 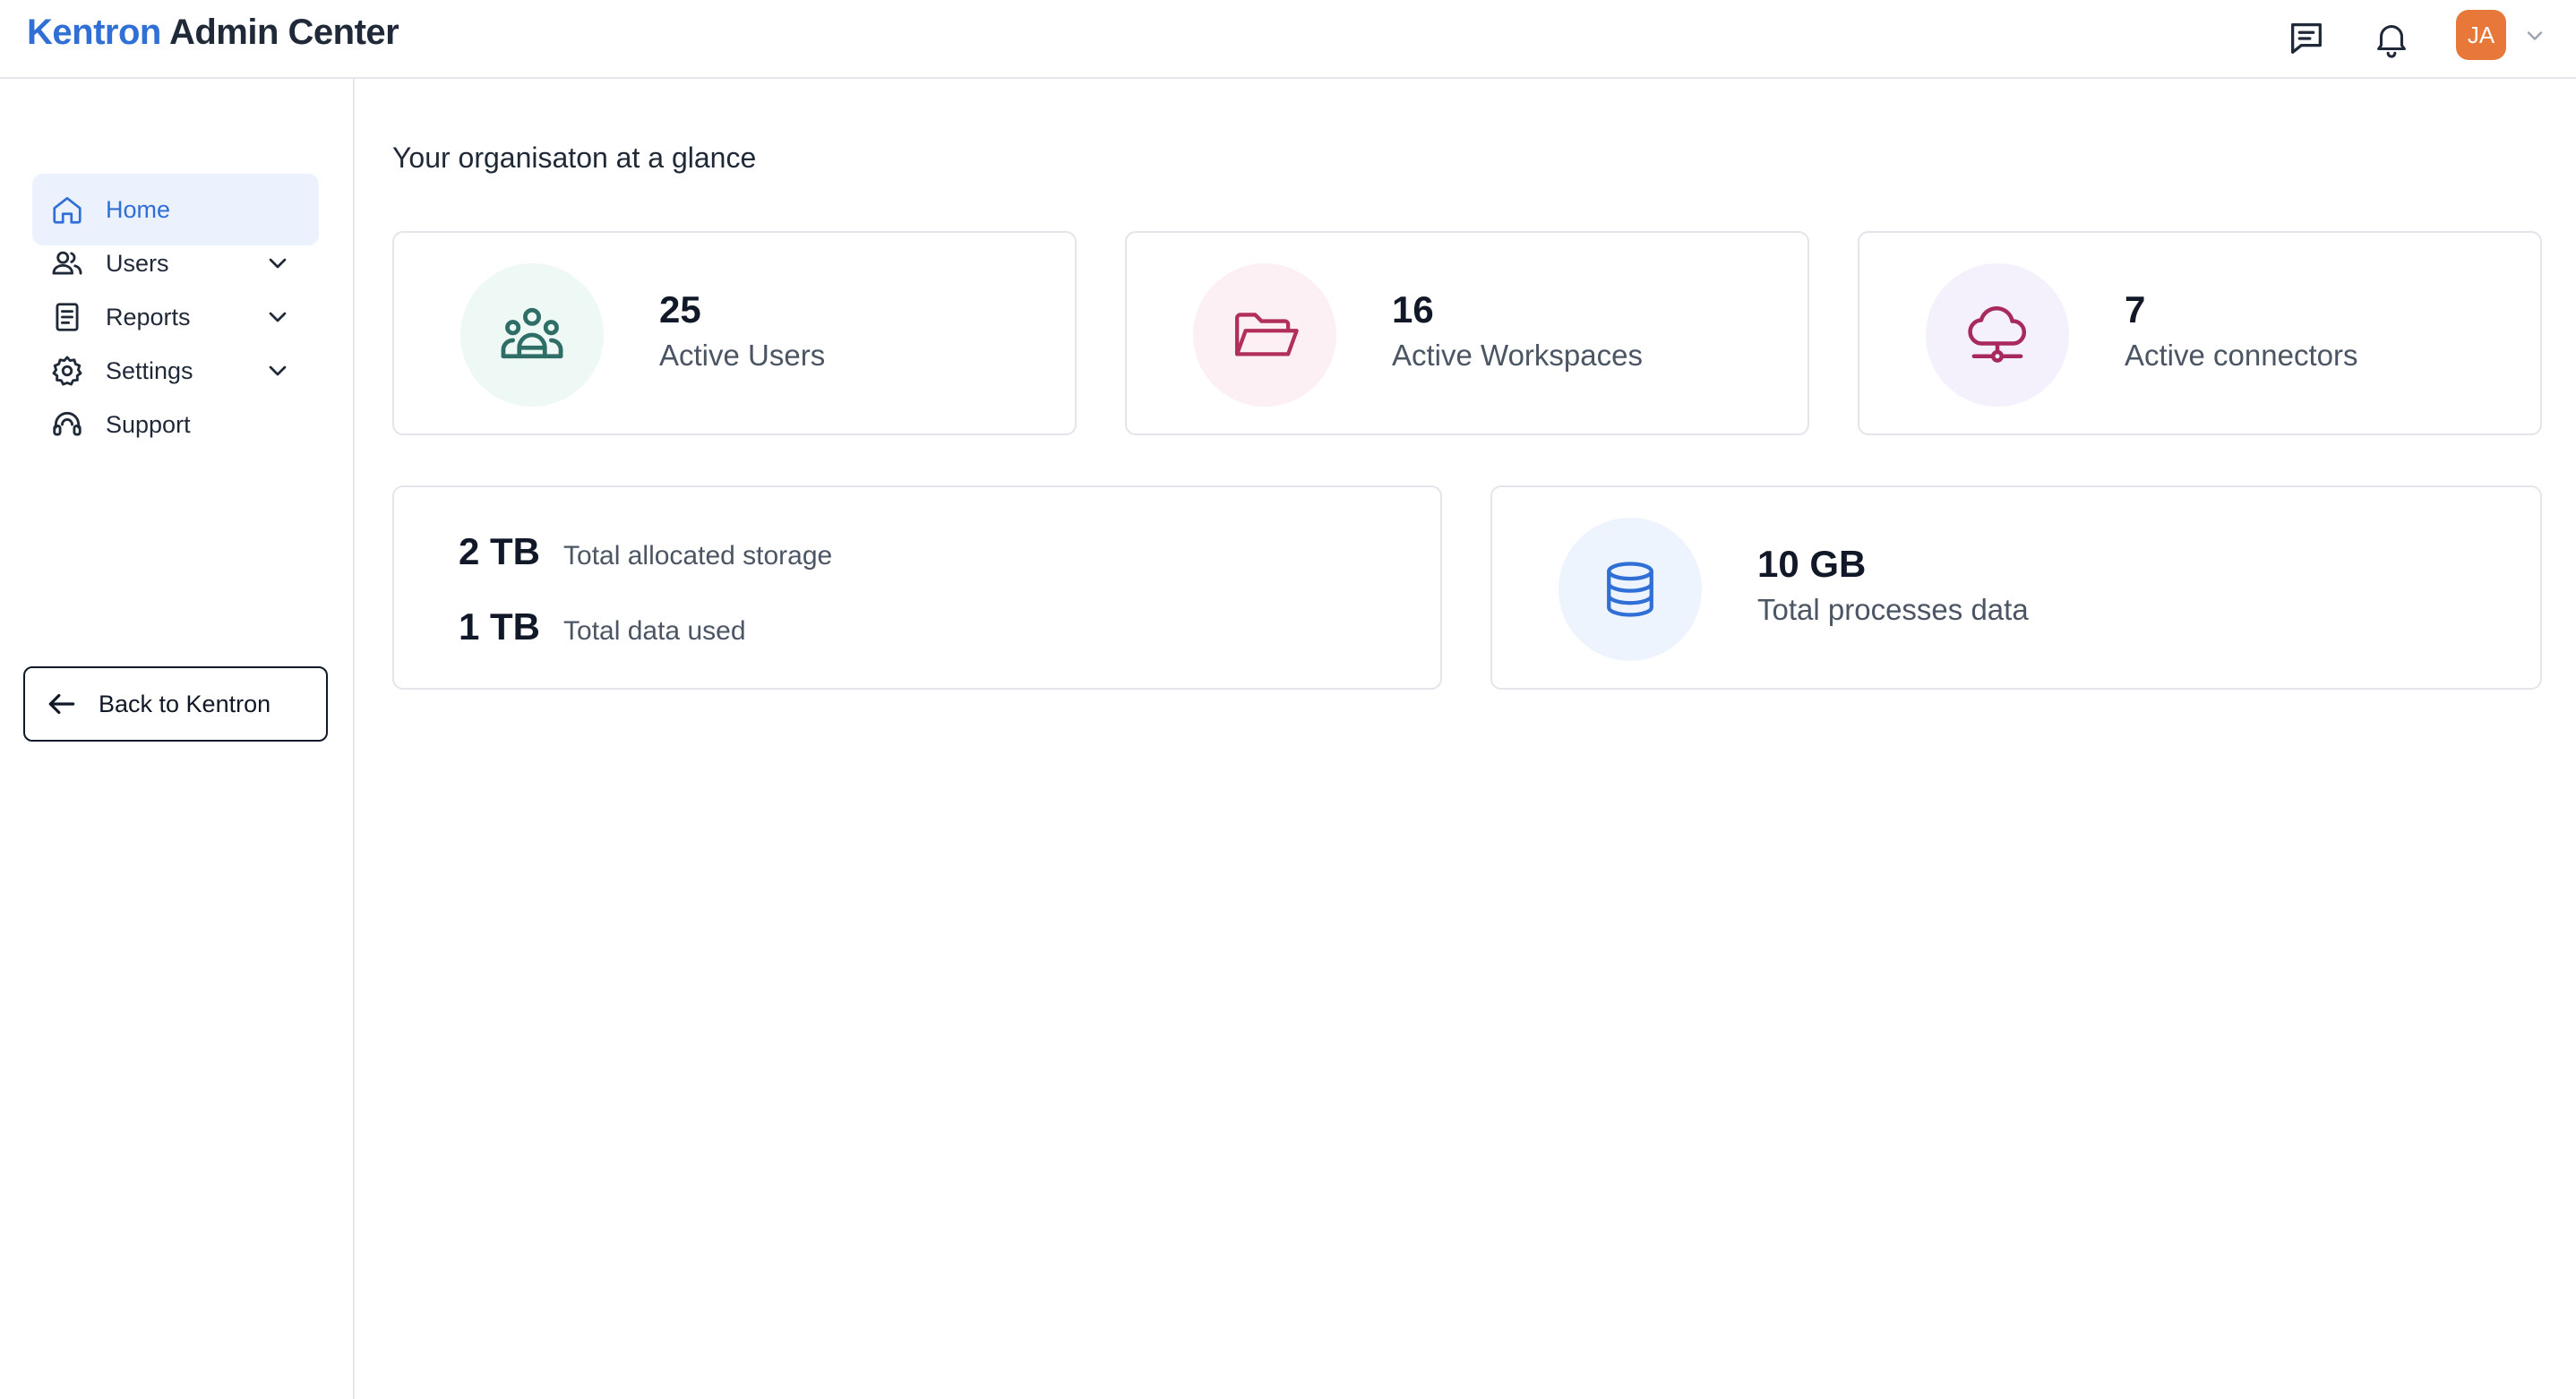 I want to click on processed-value: 10 GB, so click(x=1812, y=564).